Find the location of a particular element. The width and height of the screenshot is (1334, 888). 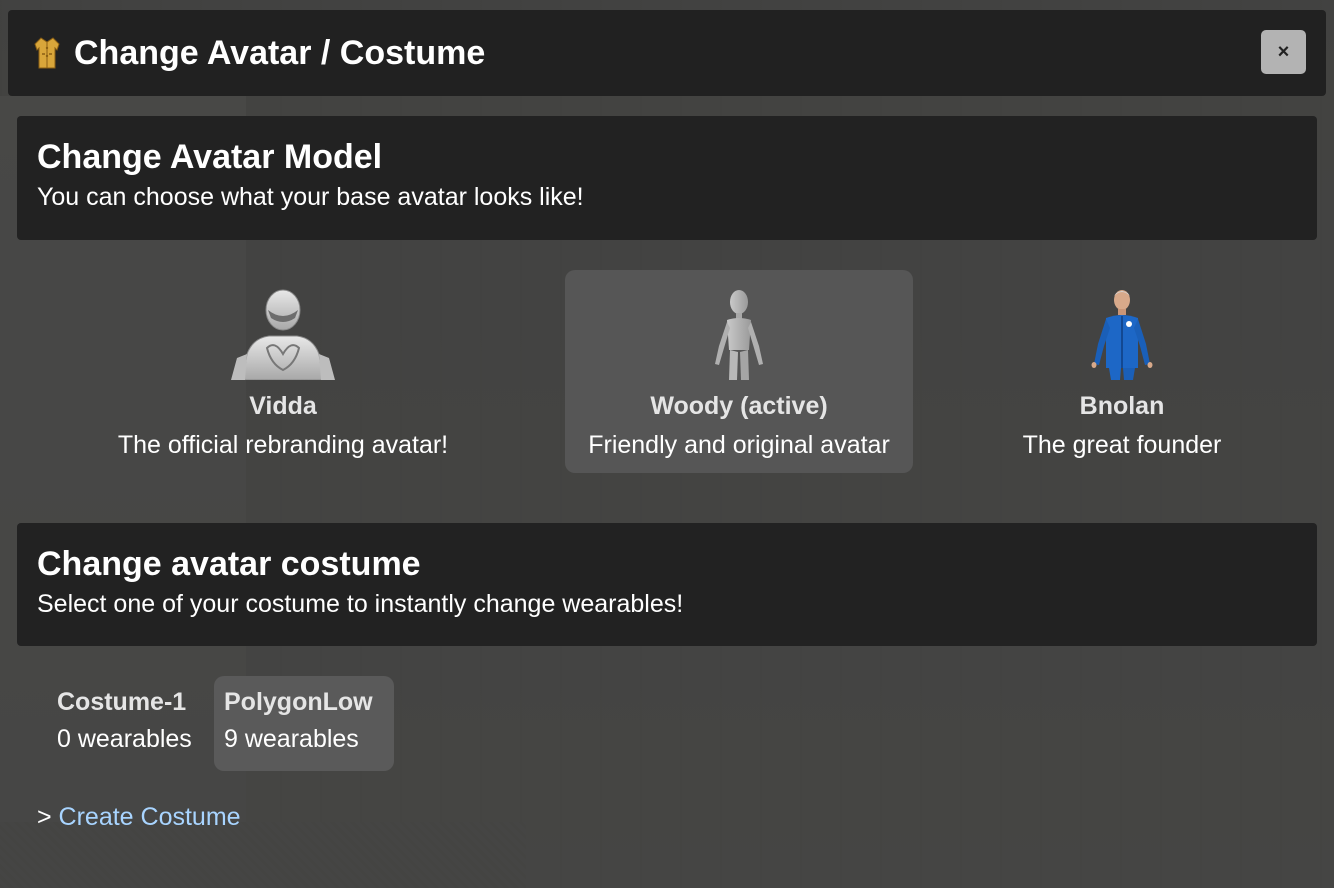

costume-card: Costume-1 0 wearables is located at coordinates (129, 723).